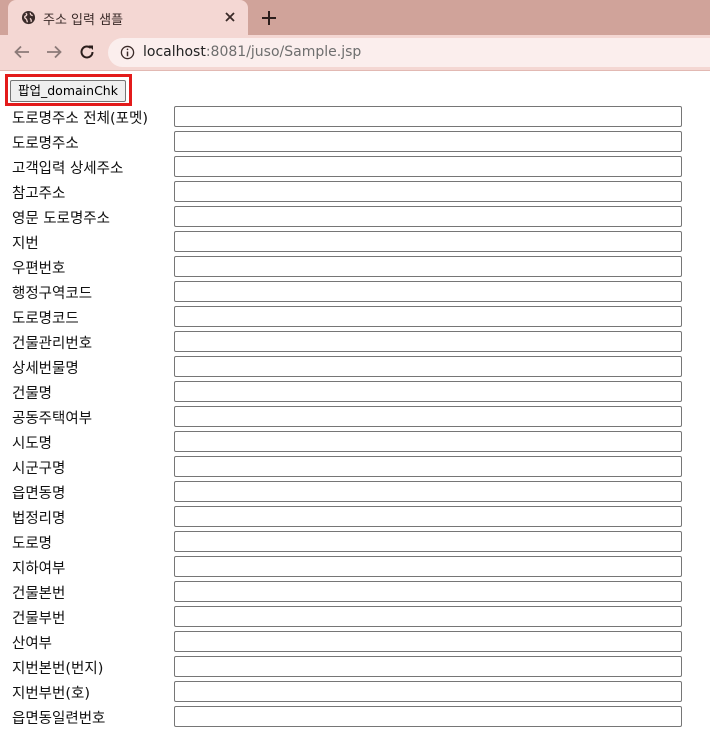  I want to click on form-row: 지번본번(번지), so click(355, 667).